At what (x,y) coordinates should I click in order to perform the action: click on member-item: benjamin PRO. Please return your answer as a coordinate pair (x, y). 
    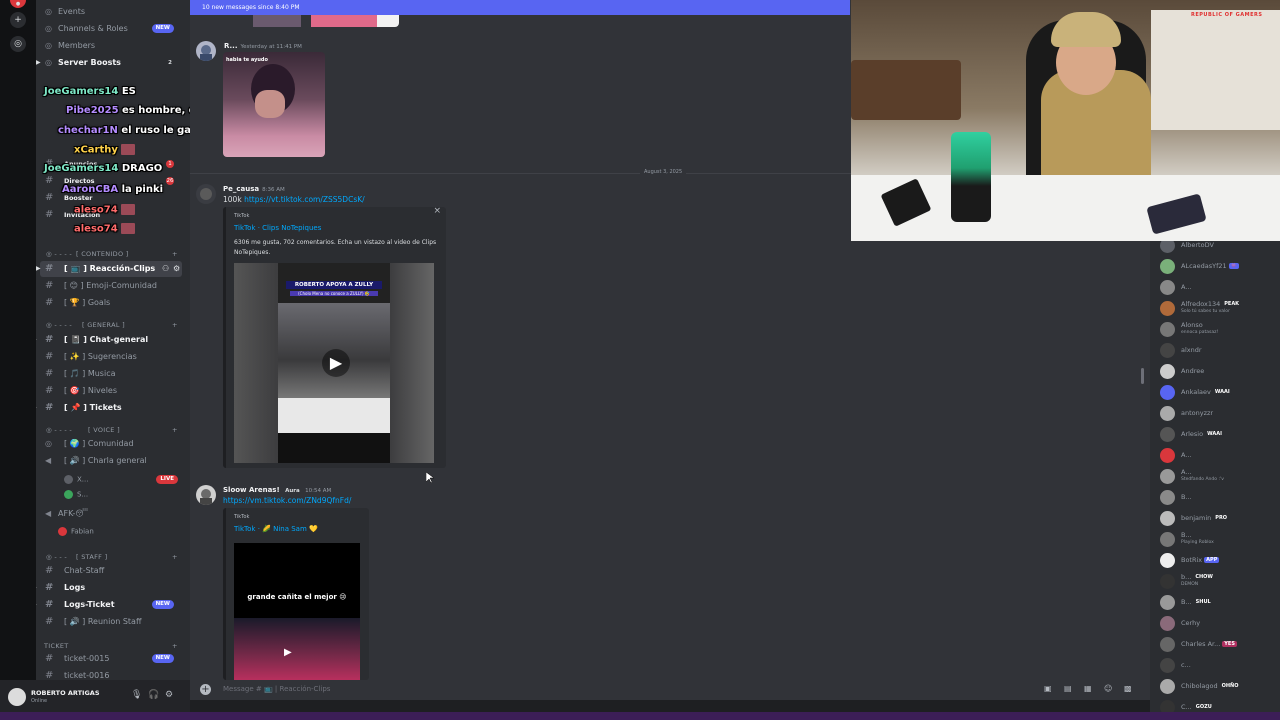
    Looking at the image, I should click on (1220, 518).